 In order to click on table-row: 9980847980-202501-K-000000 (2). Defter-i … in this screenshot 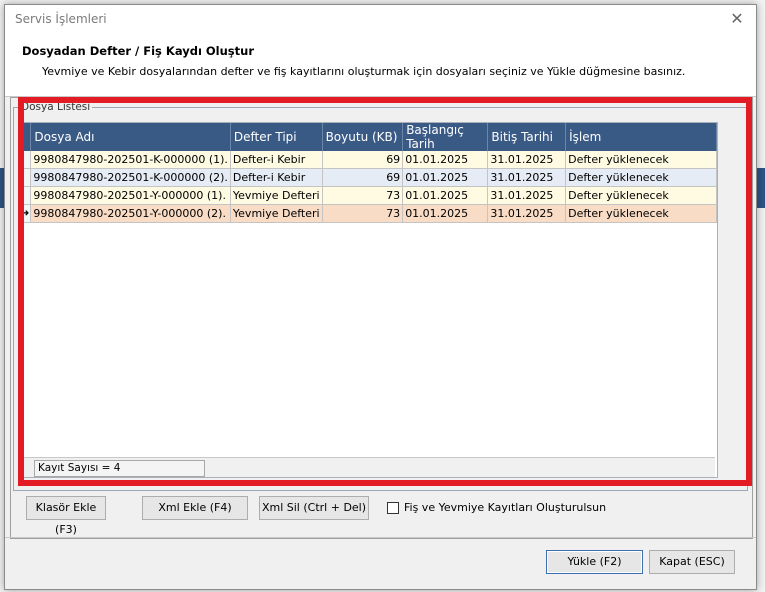, I will do `click(368, 177)`.